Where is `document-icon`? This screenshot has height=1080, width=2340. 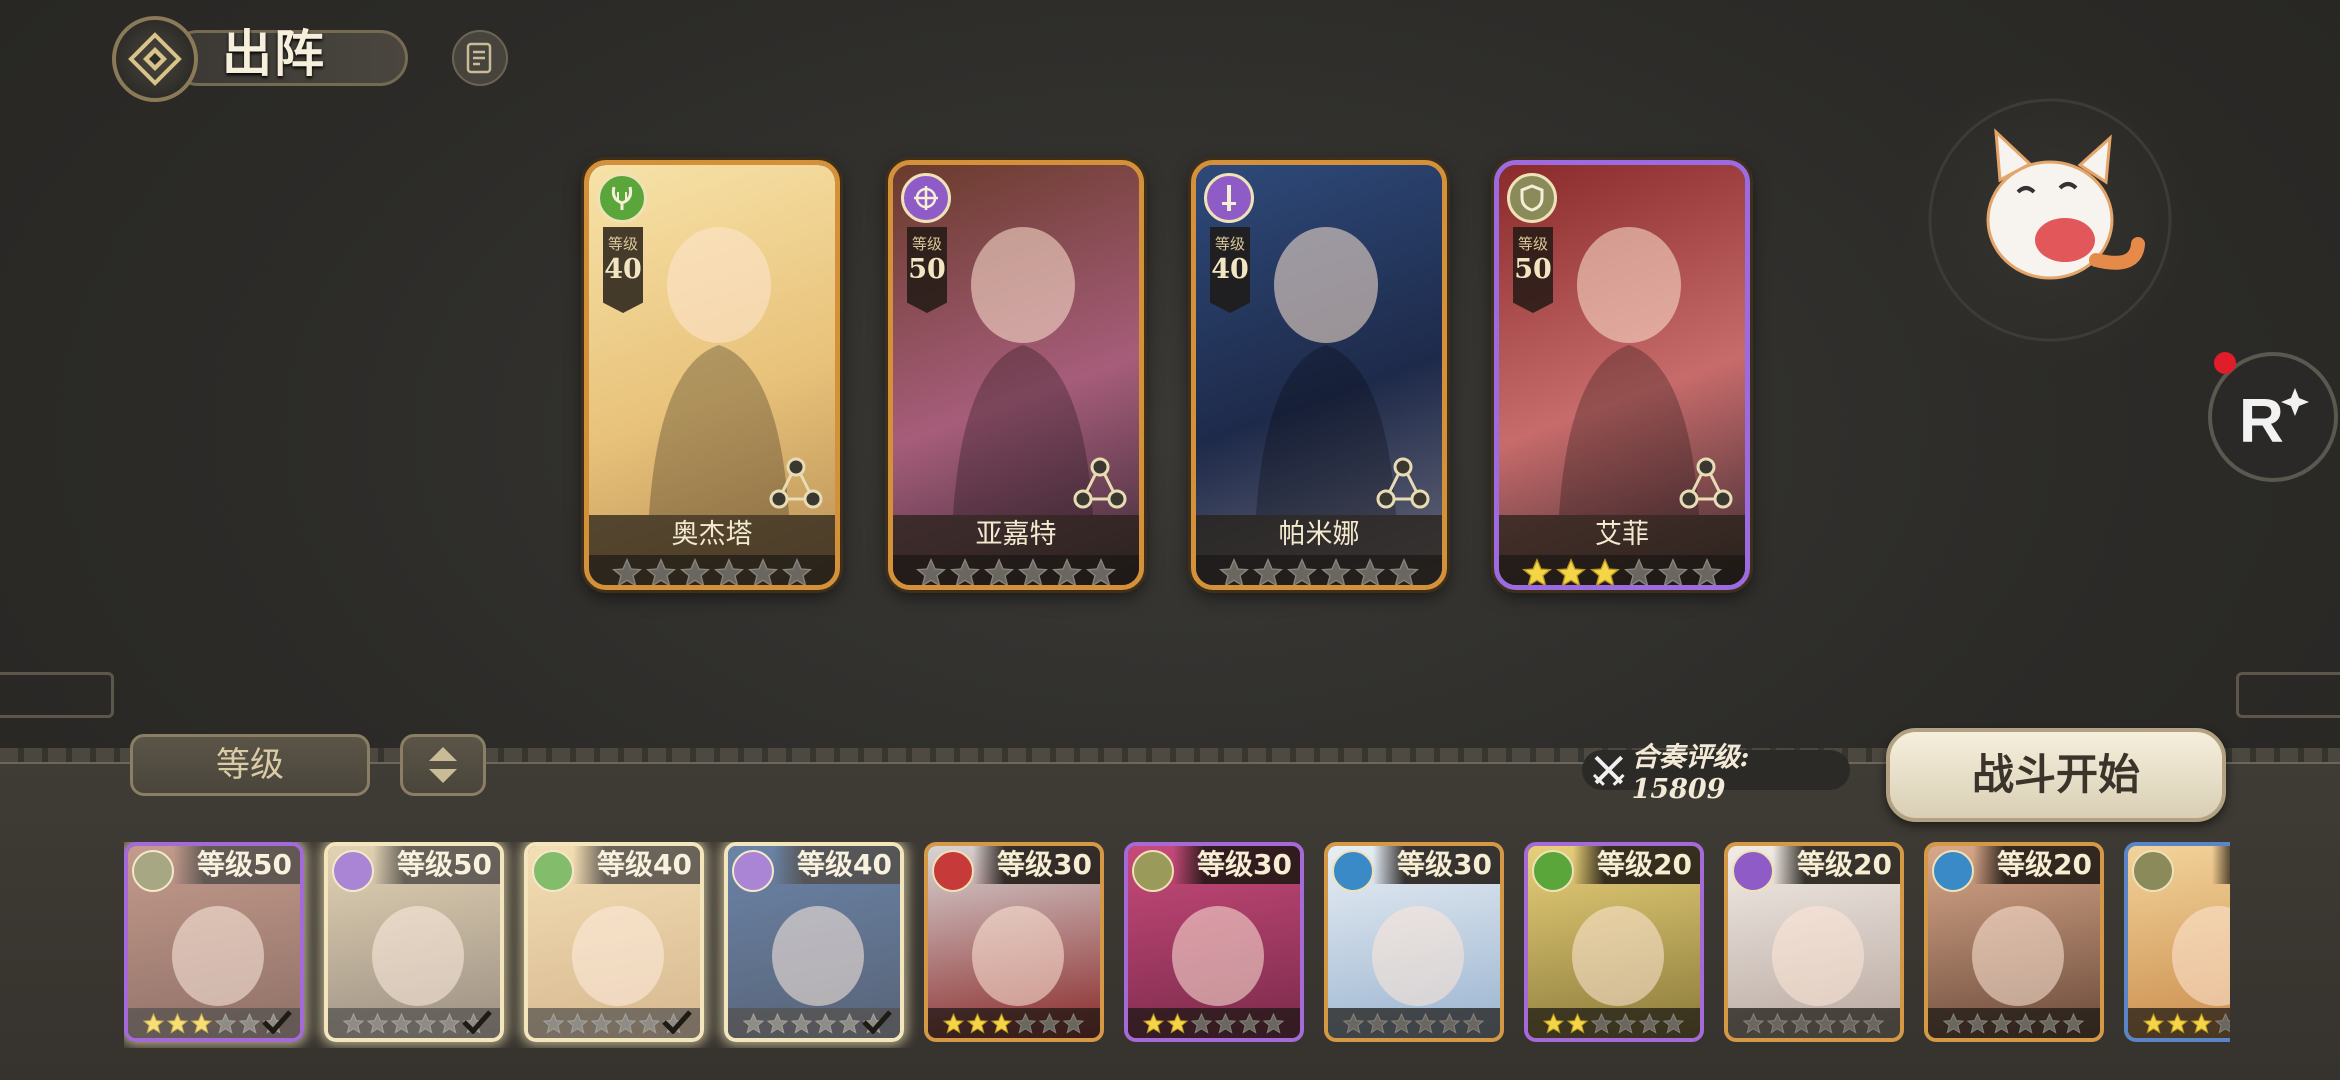
document-icon is located at coordinates (480, 58).